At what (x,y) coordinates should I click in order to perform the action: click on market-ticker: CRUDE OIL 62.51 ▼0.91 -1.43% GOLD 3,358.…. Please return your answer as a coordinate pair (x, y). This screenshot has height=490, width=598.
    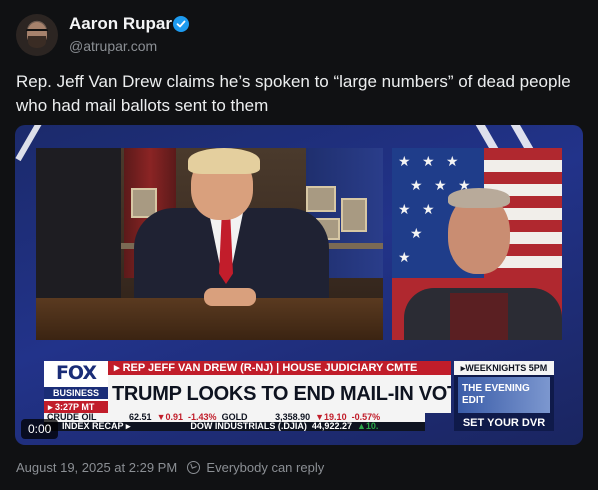
    Looking at the image, I should click on (234, 422).